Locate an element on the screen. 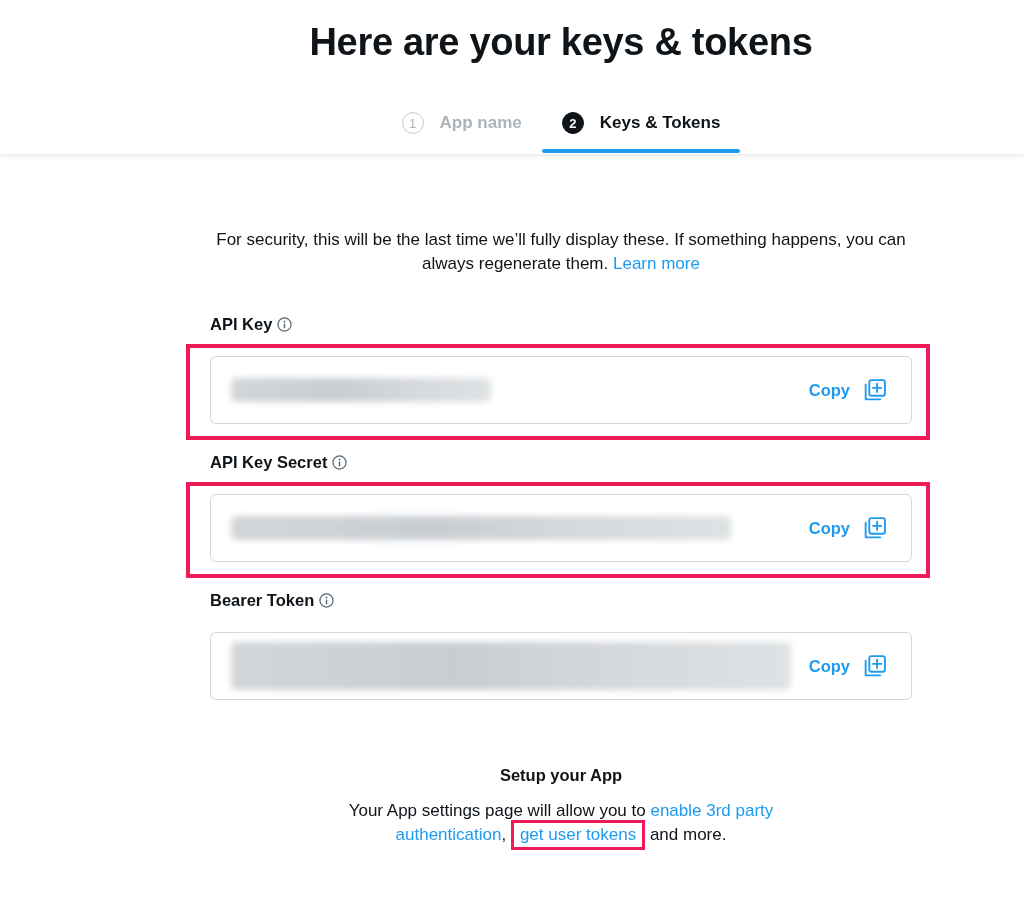 The width and height of the screenshot is (1024, 902). section-heading: Setup your App is located at coordinates (561, 775).